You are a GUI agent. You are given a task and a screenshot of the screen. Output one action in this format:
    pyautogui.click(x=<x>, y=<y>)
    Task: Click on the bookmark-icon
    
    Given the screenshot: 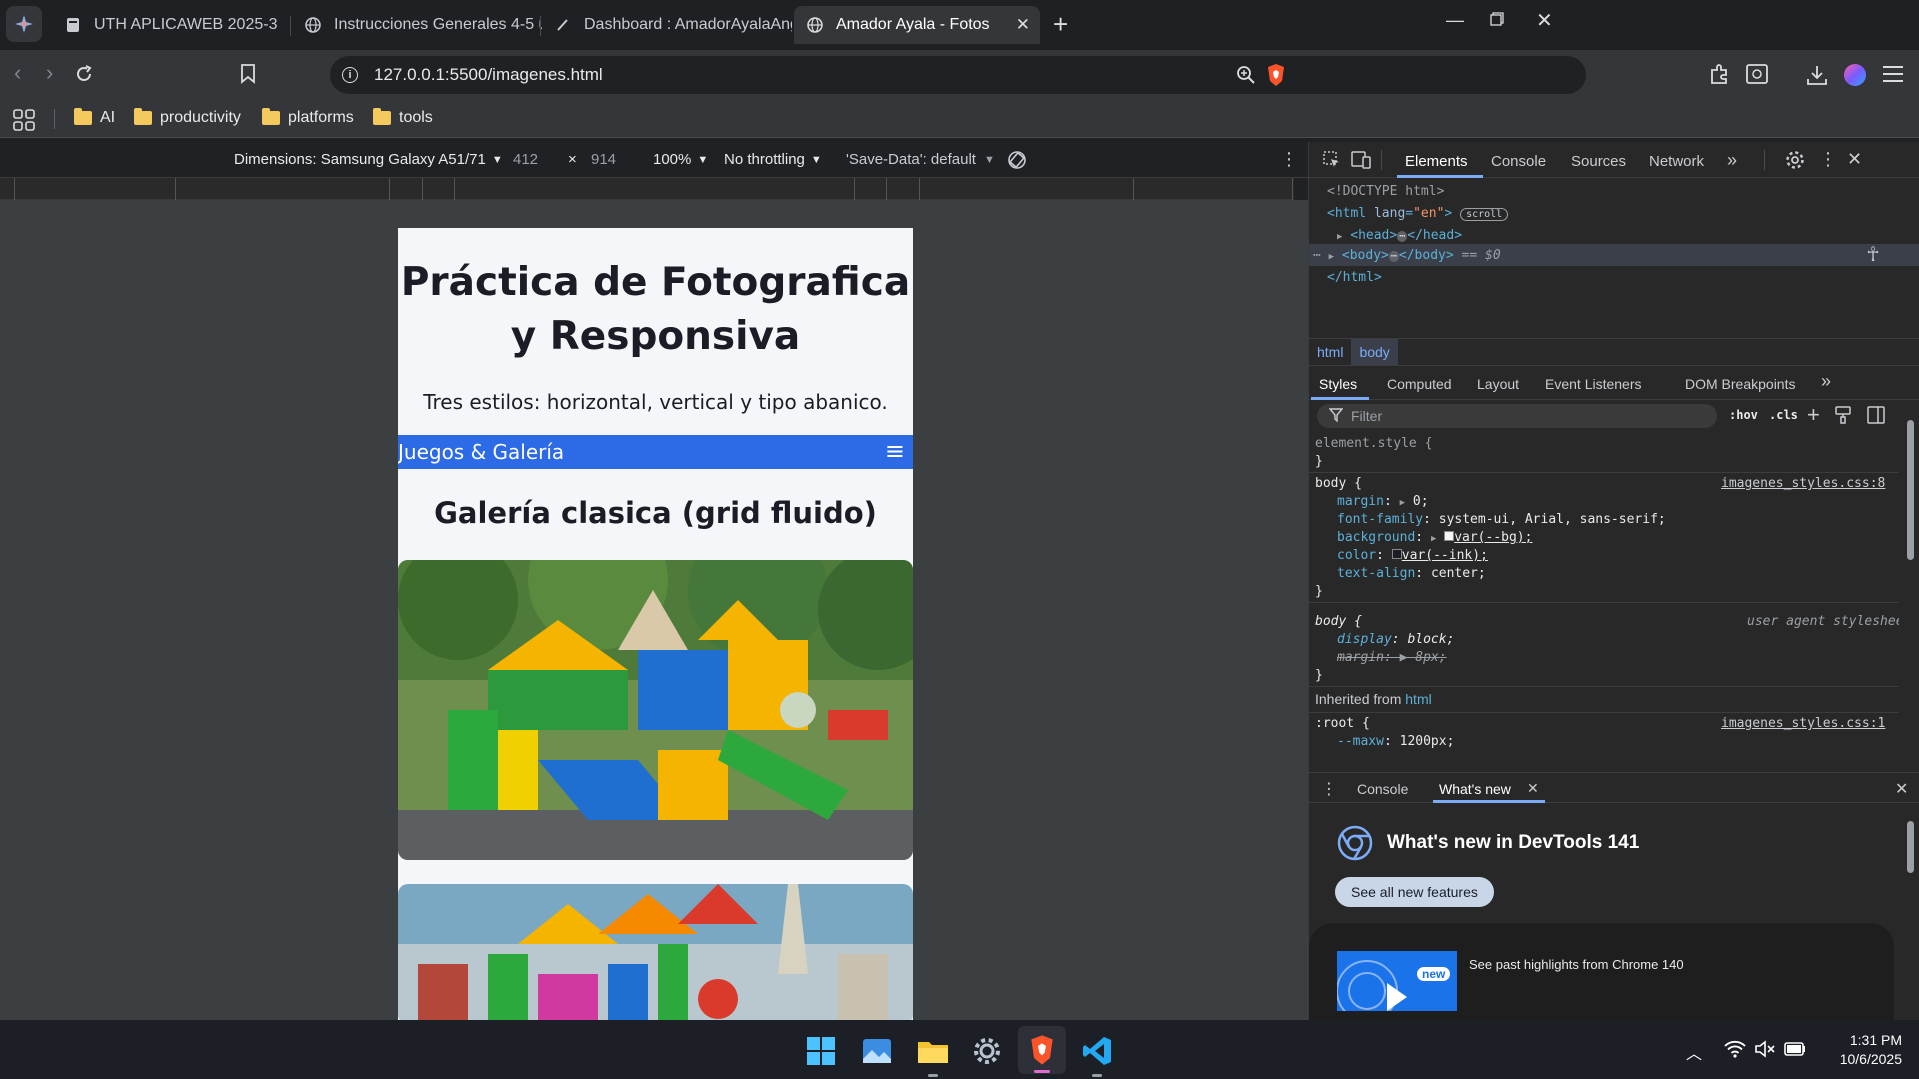 What is the action you would take?
    pyautogui.click(x=248, y=74)
    